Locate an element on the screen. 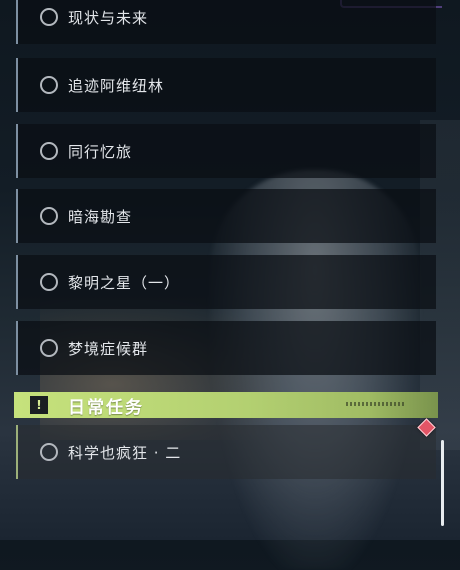  daily-quests-header: ! 日常任务 is located at coordinates (226, 405).